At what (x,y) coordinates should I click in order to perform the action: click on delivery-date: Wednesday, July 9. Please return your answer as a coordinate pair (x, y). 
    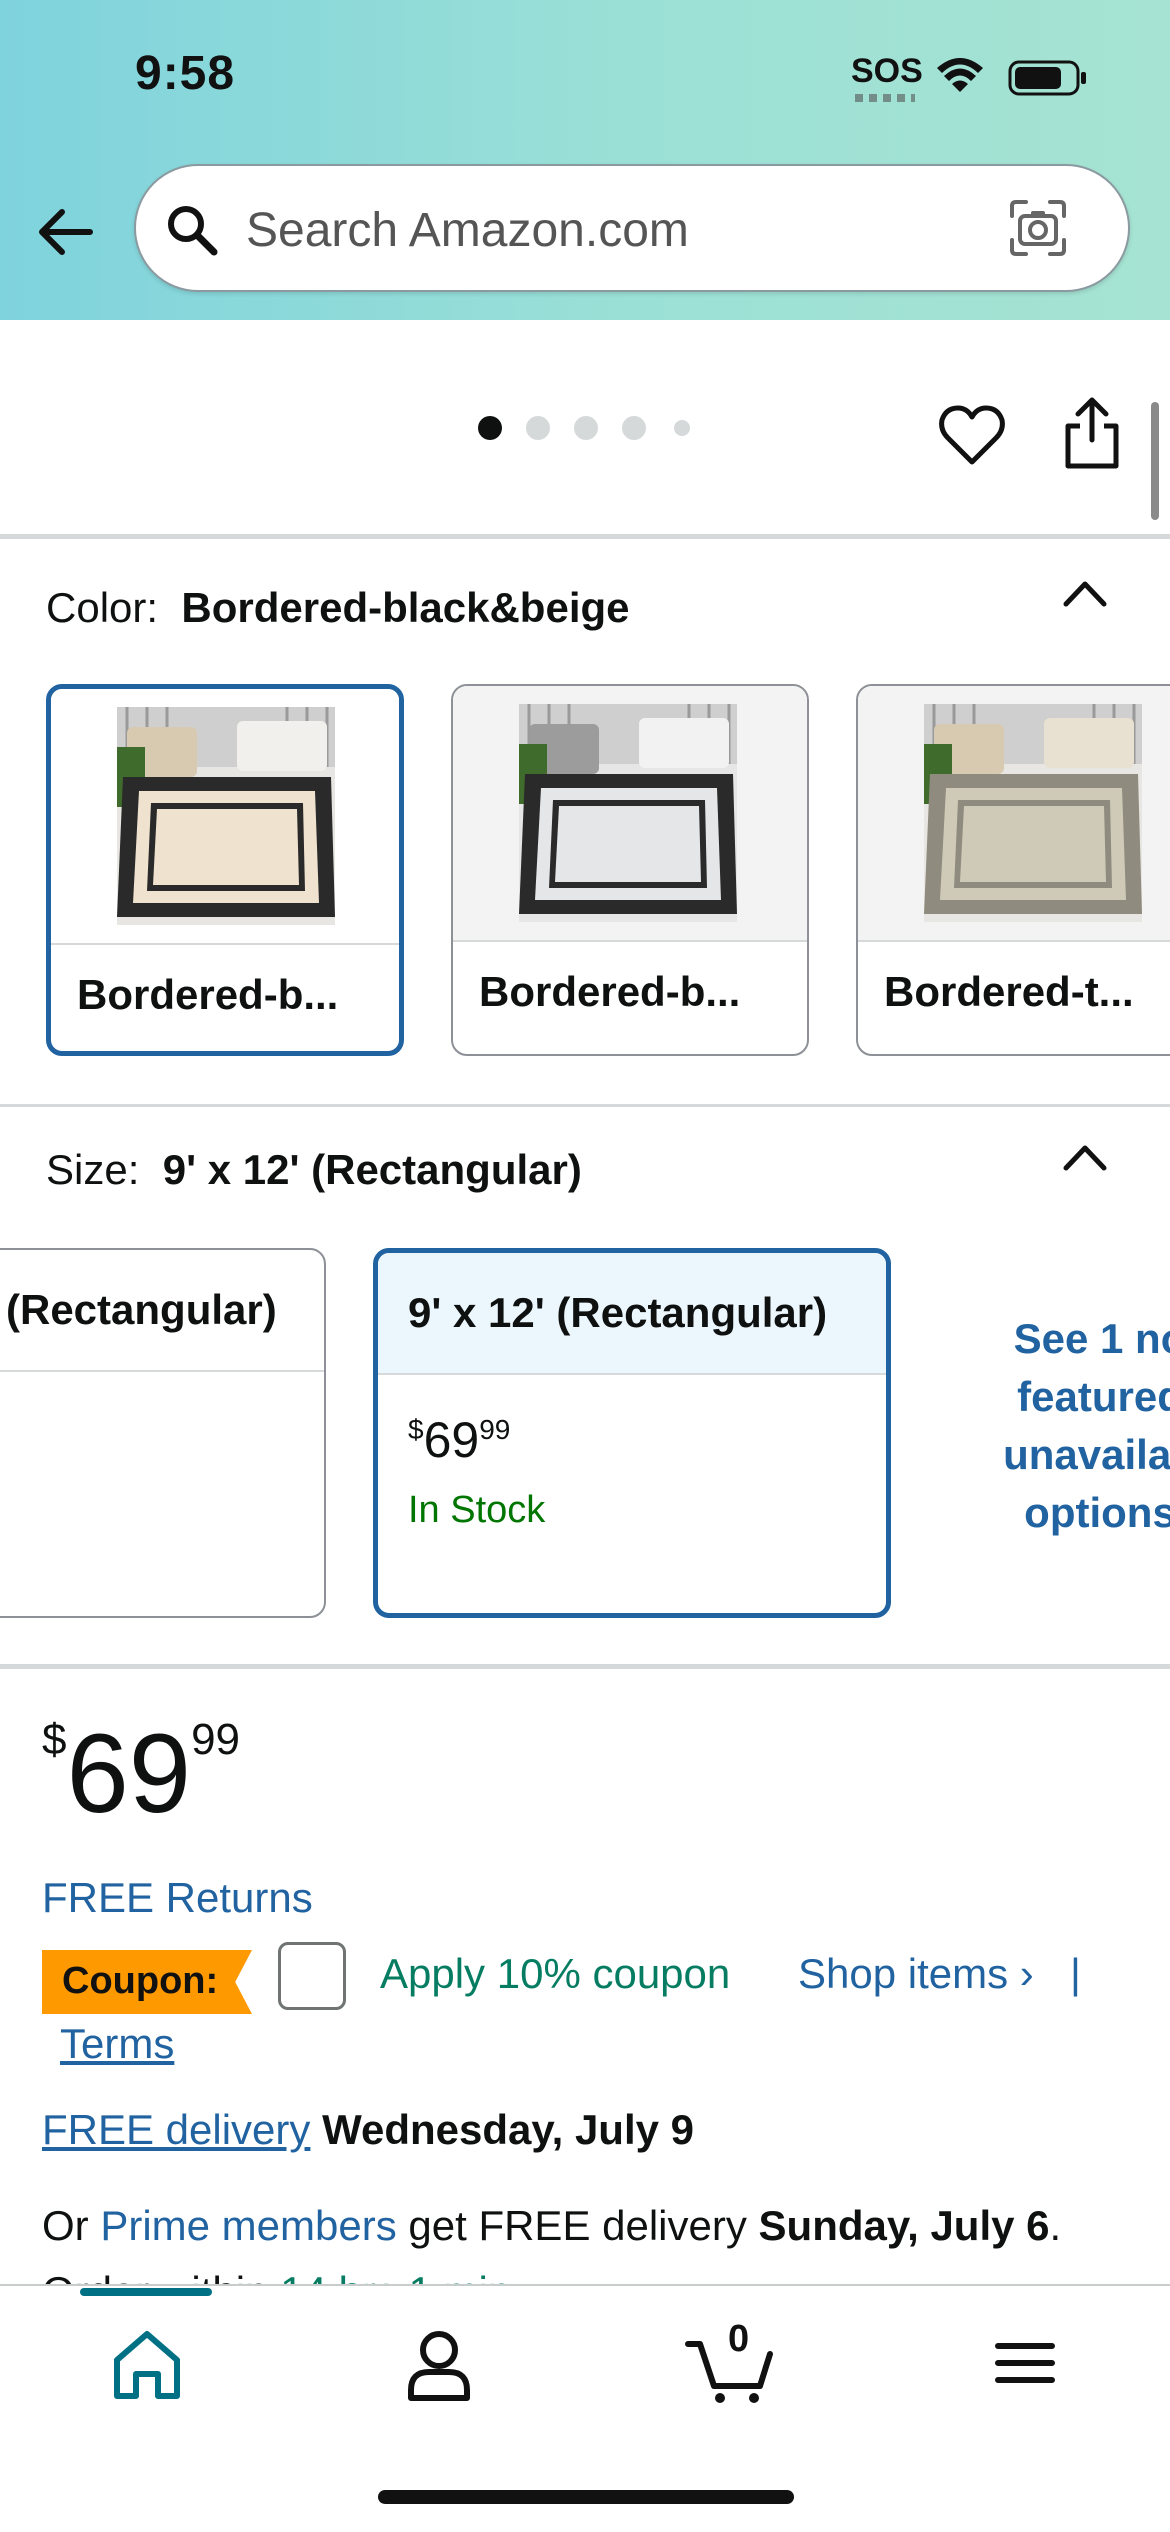
    Looking at the image, I should click on (508, 2129).